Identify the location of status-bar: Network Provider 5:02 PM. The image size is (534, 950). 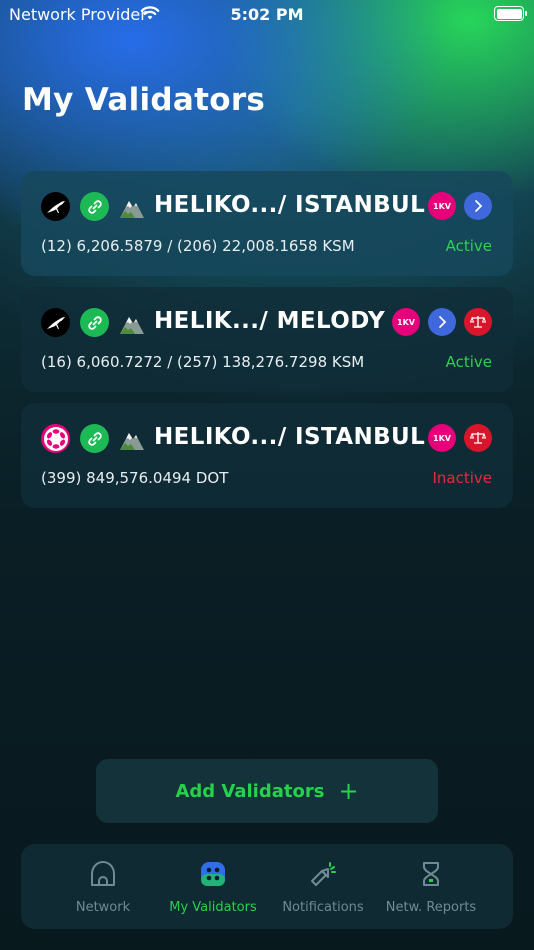
(267, 15).